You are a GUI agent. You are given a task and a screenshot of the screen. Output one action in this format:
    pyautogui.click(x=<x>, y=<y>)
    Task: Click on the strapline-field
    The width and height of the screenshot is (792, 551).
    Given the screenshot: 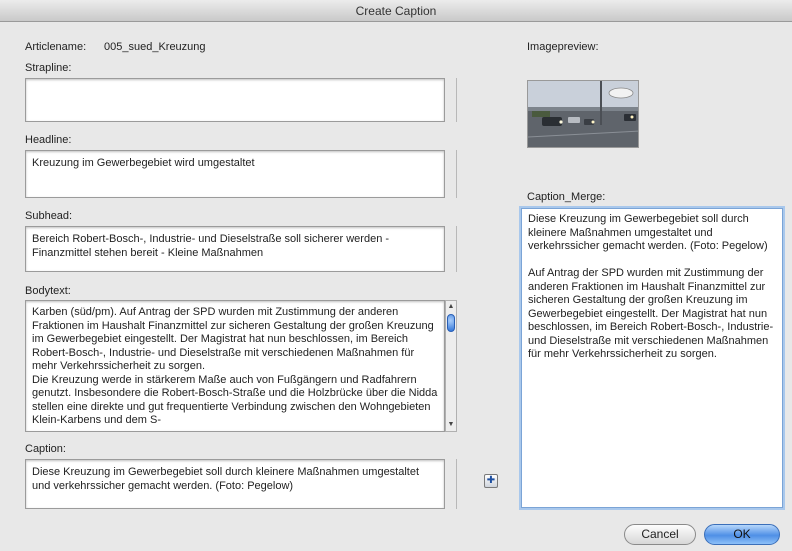 What is the action you would take?
    pyautogui.click(x=235, y=100)
    